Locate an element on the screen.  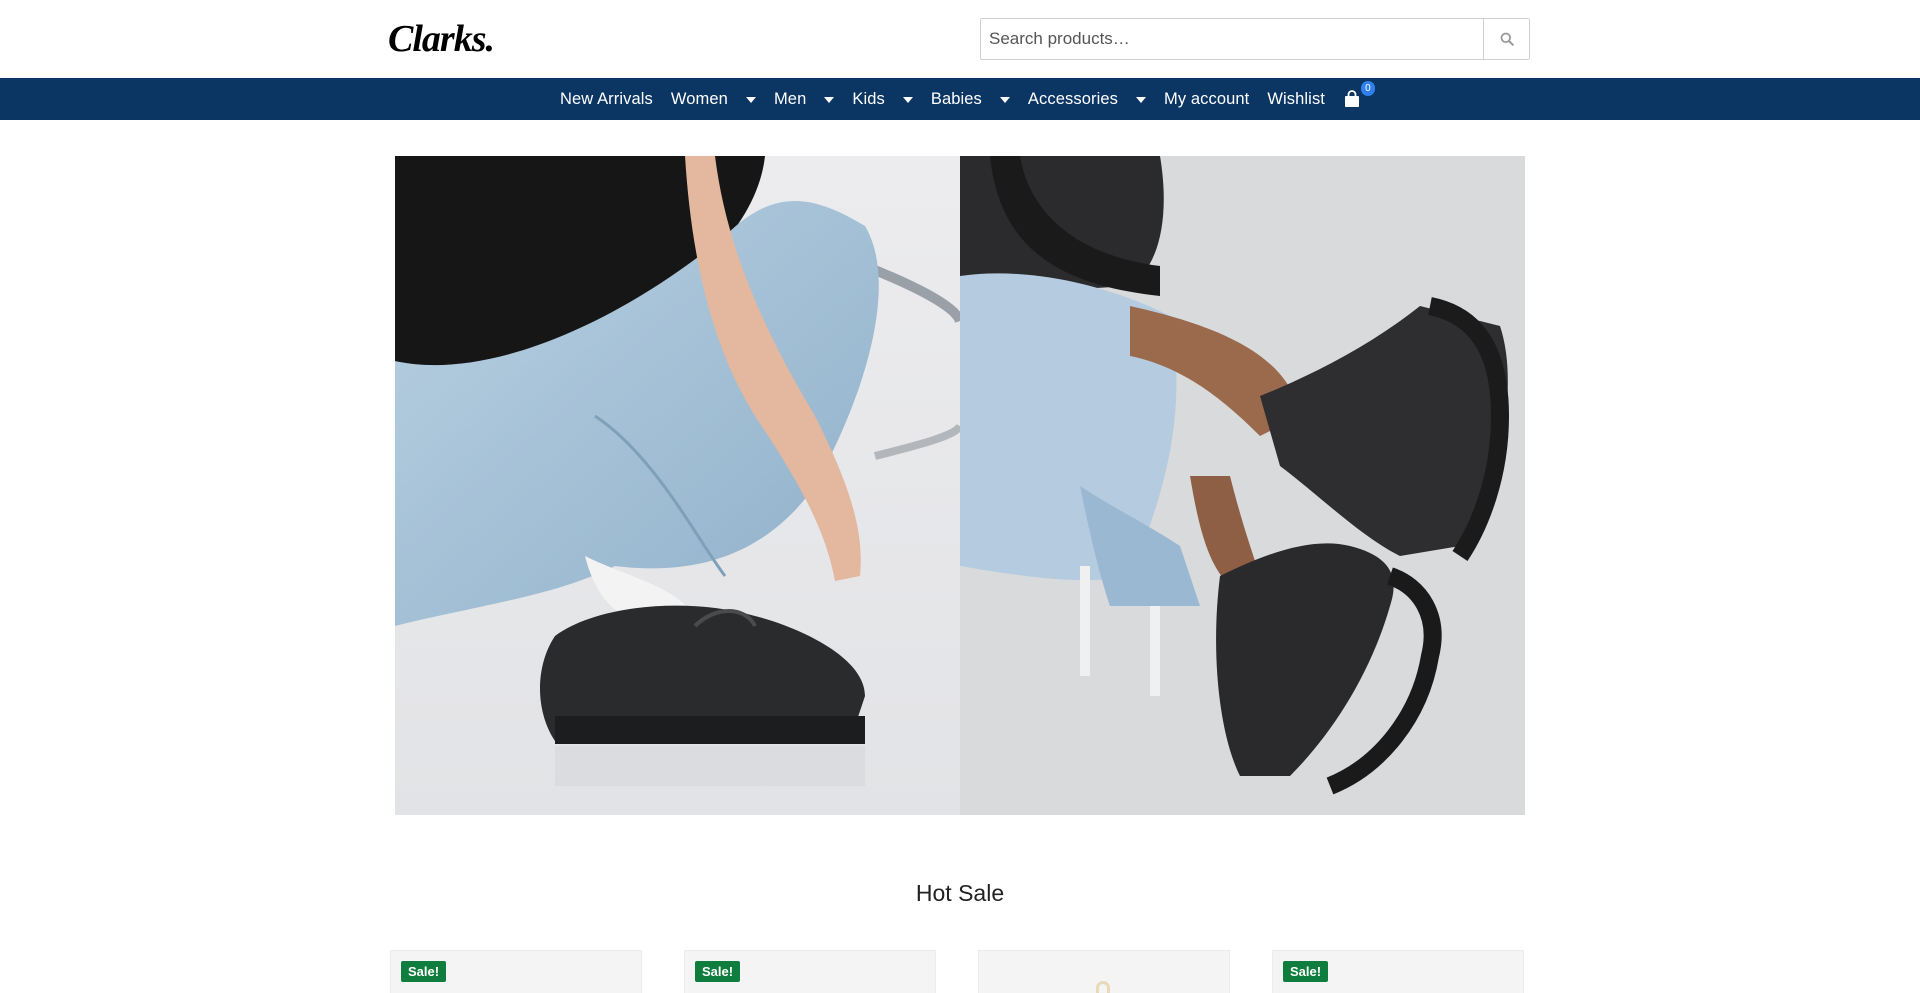
search-form is located at coordinates (1255, 39).